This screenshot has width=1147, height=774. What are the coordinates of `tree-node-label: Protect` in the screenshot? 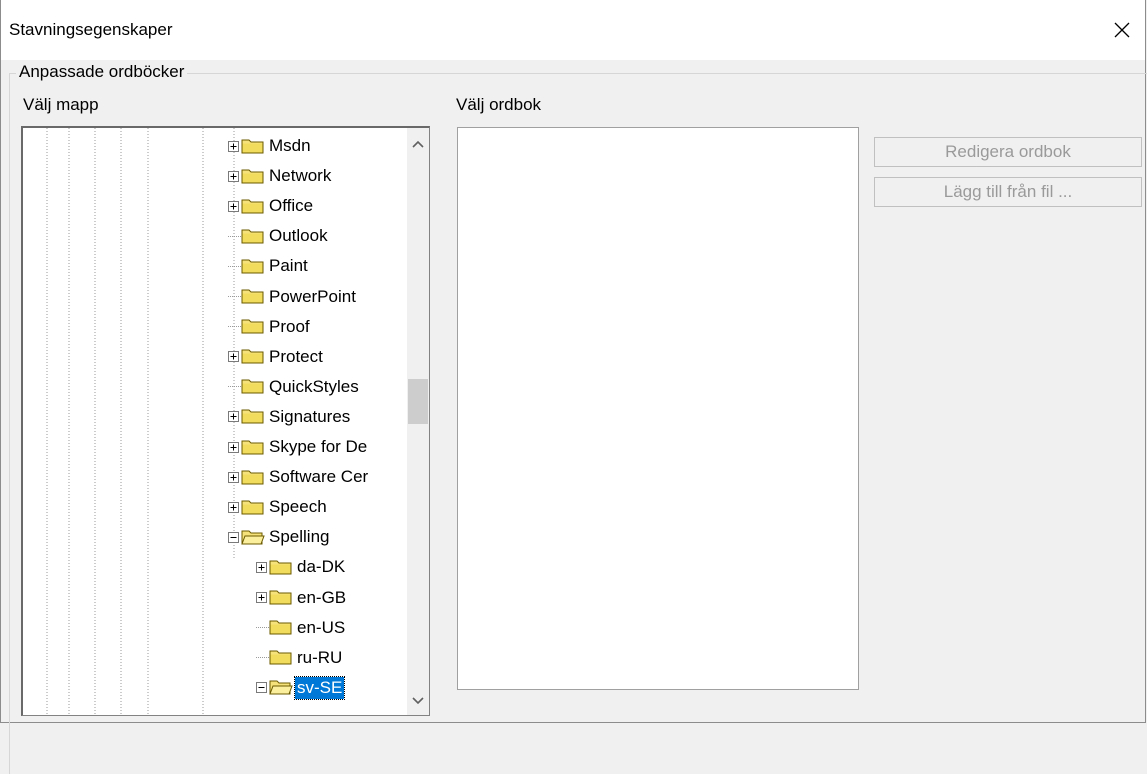 It's located at (296, 356).